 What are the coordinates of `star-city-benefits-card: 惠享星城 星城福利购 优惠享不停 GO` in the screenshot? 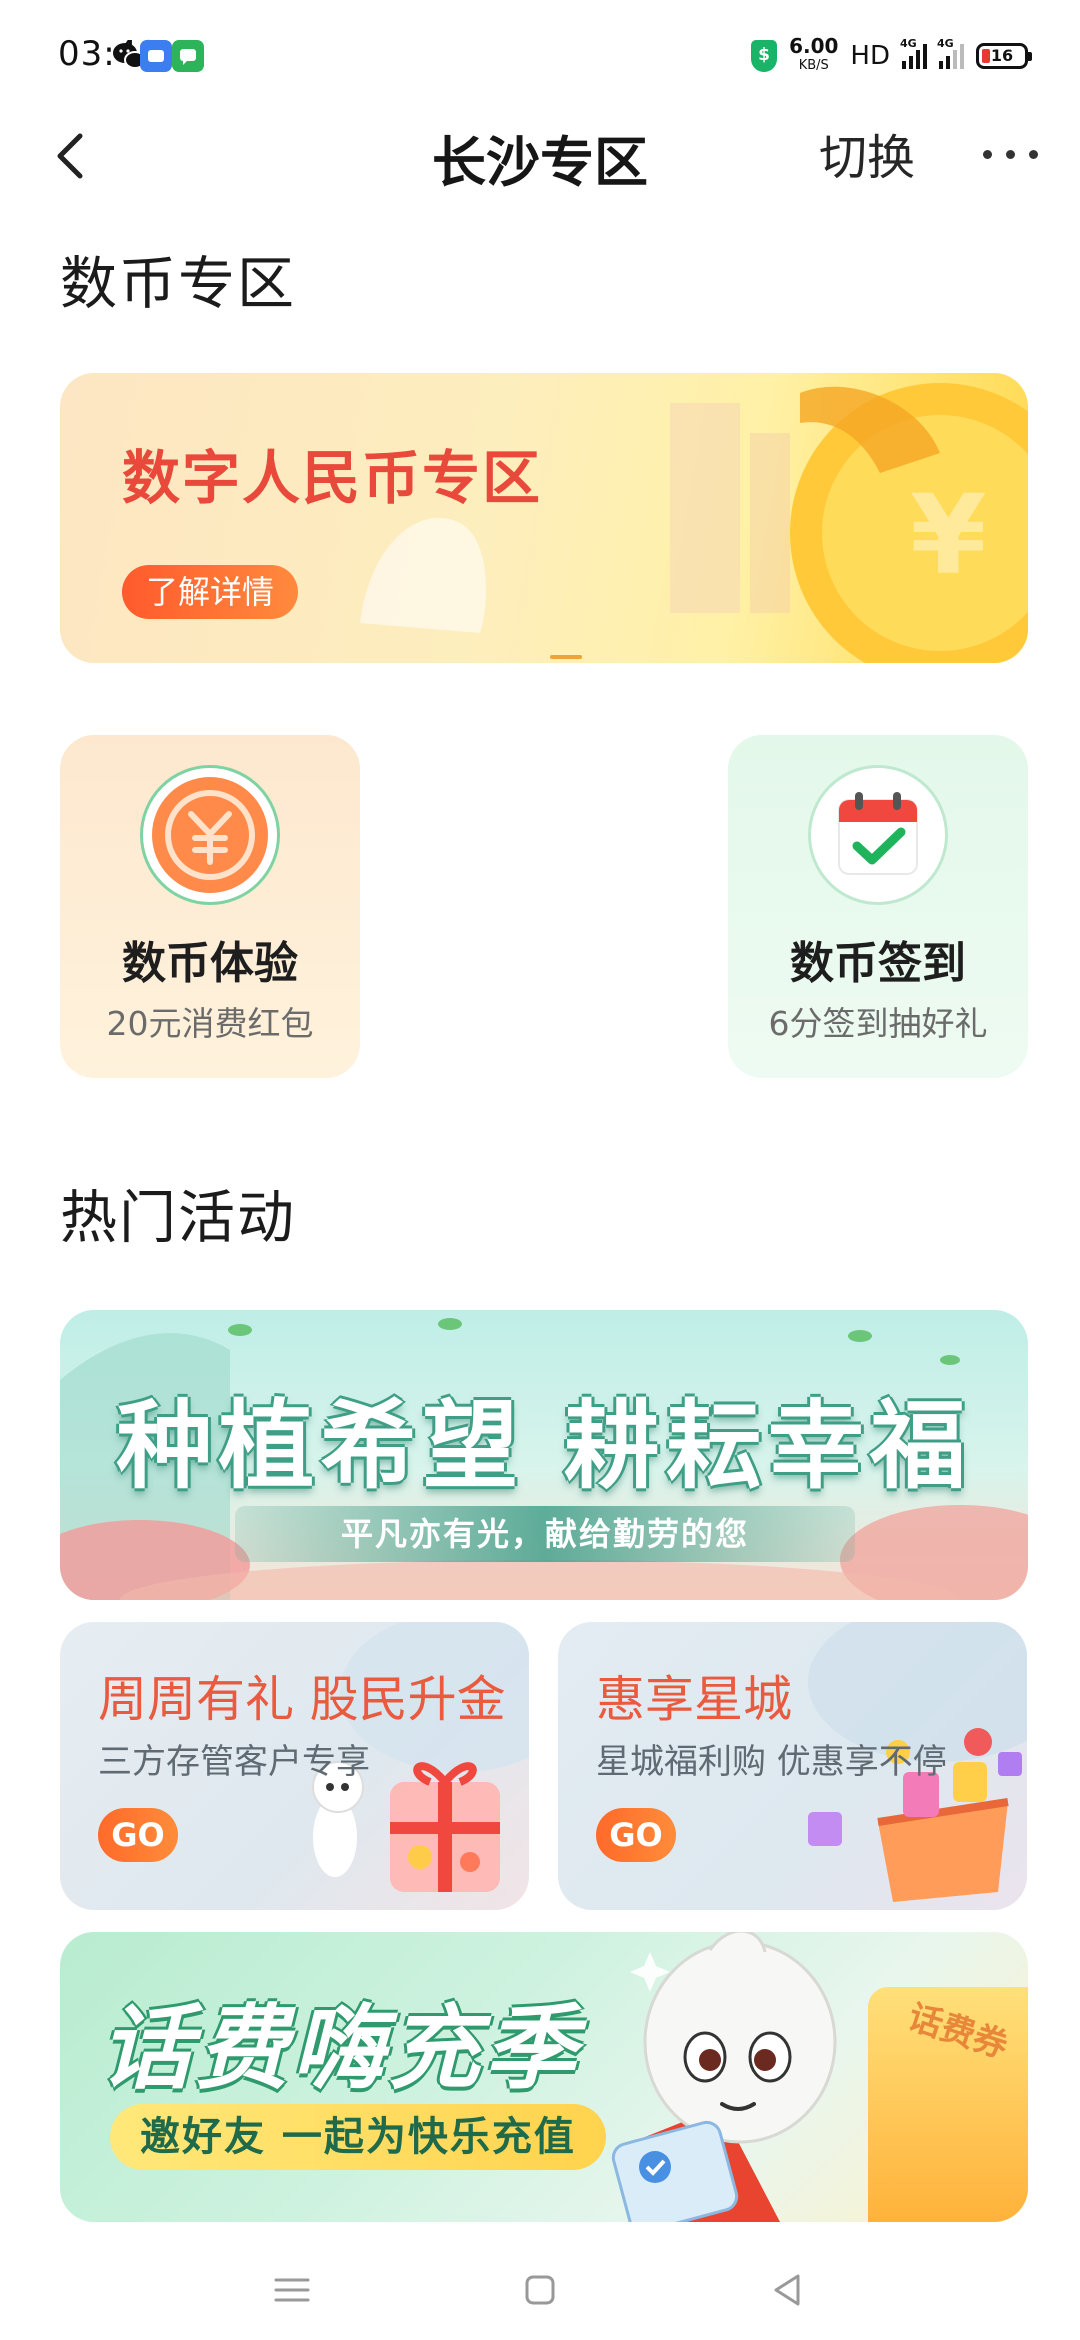 It's located at (792, 1766).